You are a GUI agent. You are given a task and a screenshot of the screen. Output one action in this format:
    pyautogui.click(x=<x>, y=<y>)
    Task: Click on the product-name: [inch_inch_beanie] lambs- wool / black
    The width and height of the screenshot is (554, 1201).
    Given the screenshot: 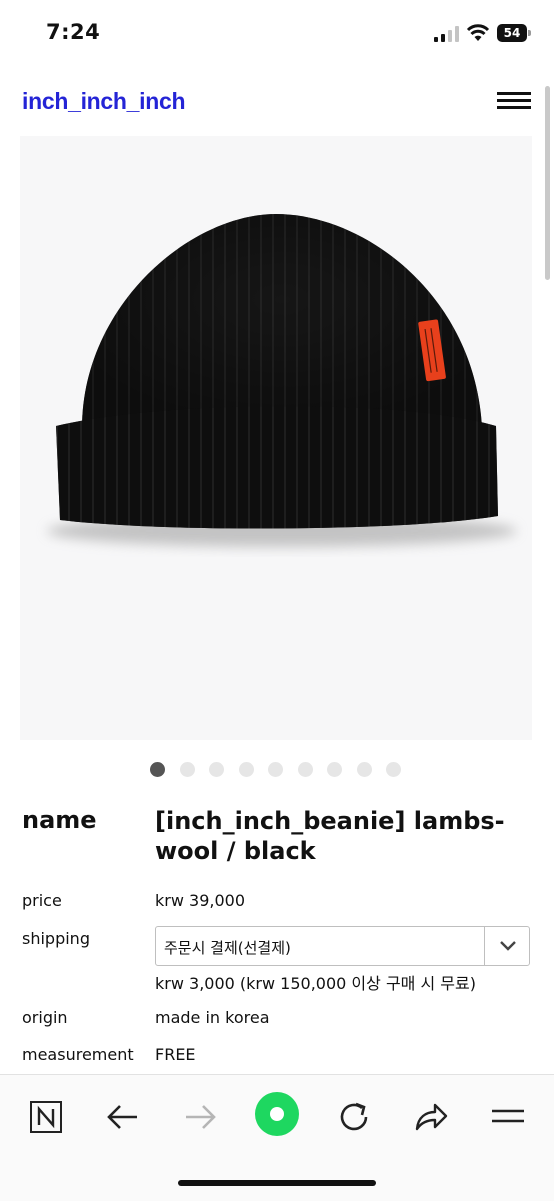 What is the action you would take?
    pyautogui.click(x=335, y=836)
    